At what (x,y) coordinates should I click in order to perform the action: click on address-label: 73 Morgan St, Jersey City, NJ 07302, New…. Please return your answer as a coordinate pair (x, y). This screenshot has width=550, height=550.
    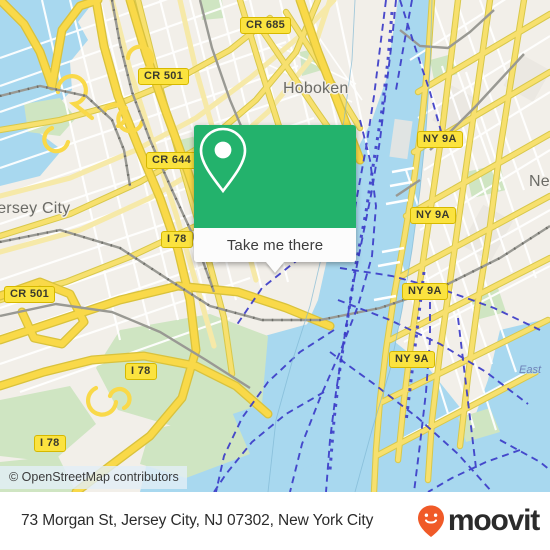
    Looking at the image, I should click on (197, 520).